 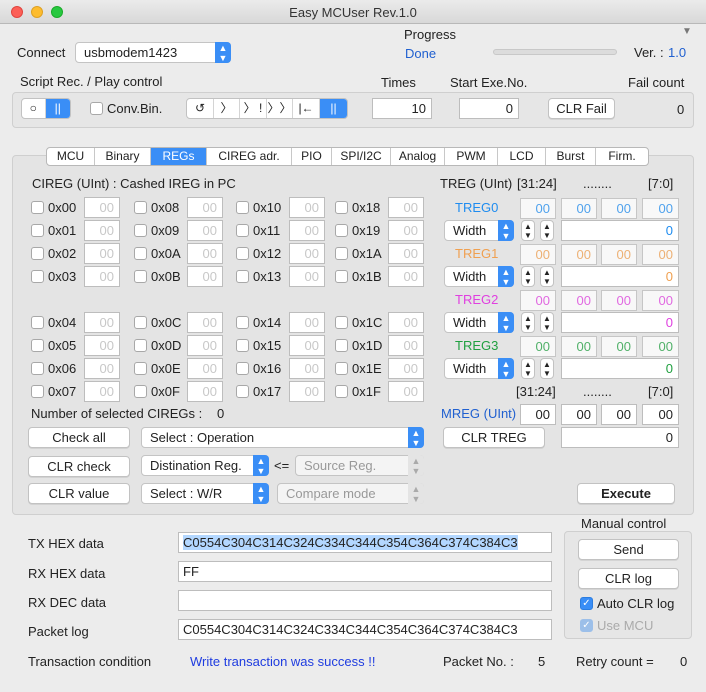 What do you see at coordinates (350, 493) in the screenshot?
I see `compare-mode-select: Compare mode ▲ ▼` at bounding box center [350, 493].